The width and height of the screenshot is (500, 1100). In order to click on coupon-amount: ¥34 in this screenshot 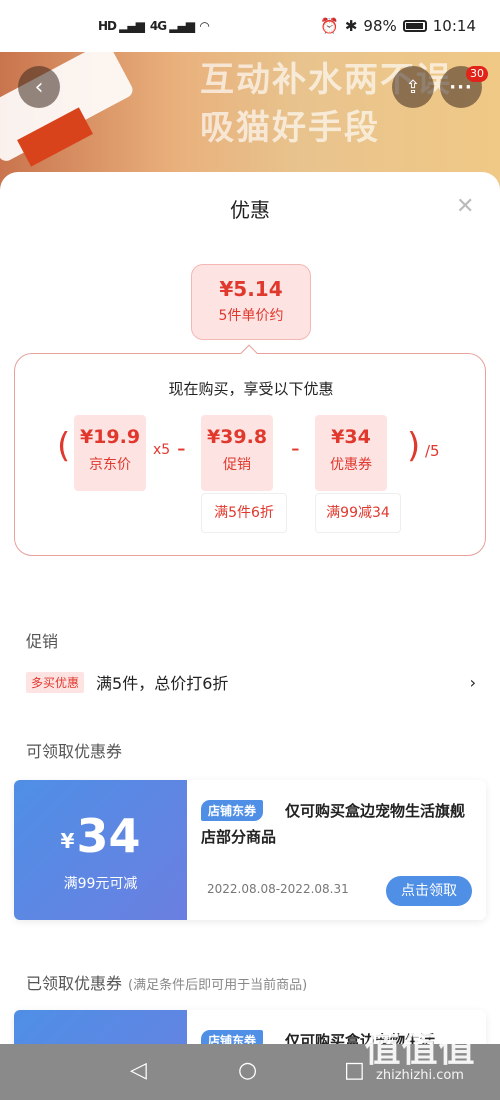, I will do `click(100, 838)`.